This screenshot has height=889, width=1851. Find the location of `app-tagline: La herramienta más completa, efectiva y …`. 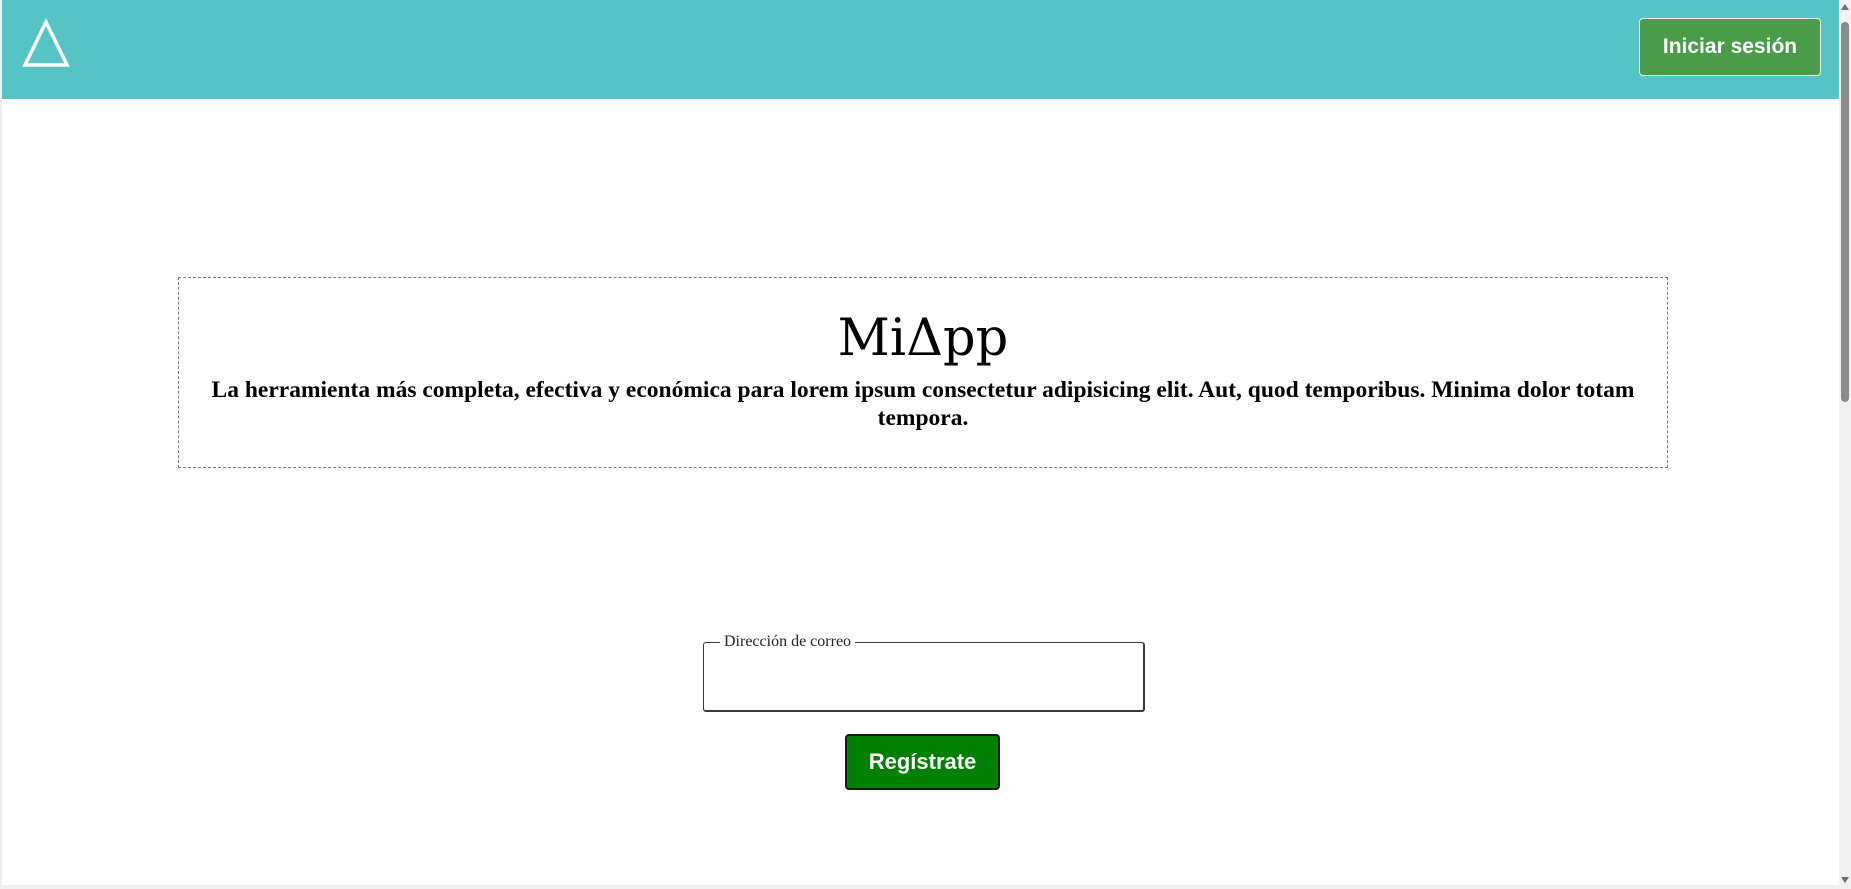

app-tagline: La herramienta más completa, efectiva y … is located at coordinates (923, 404).